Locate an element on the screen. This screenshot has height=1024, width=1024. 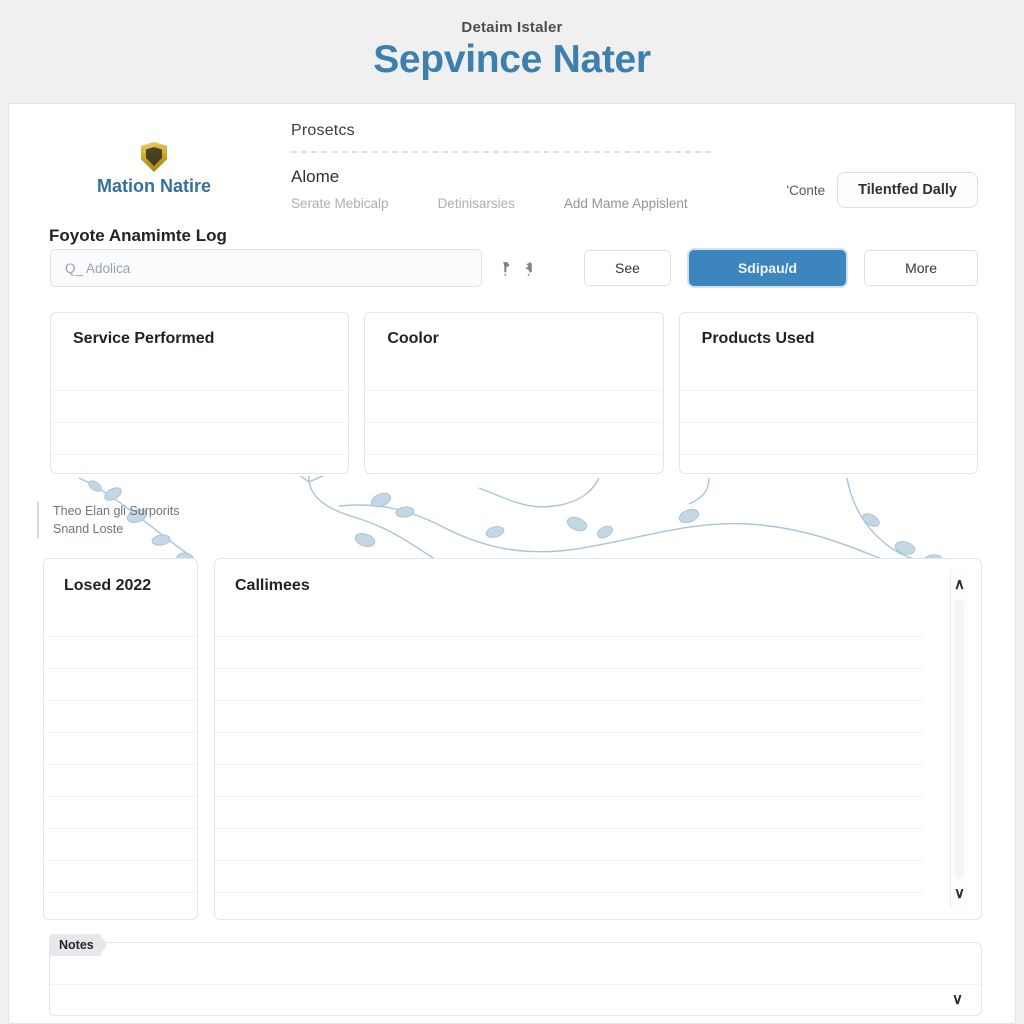
nav-section-label: Prosetcs is located at coordinates (323, 130).